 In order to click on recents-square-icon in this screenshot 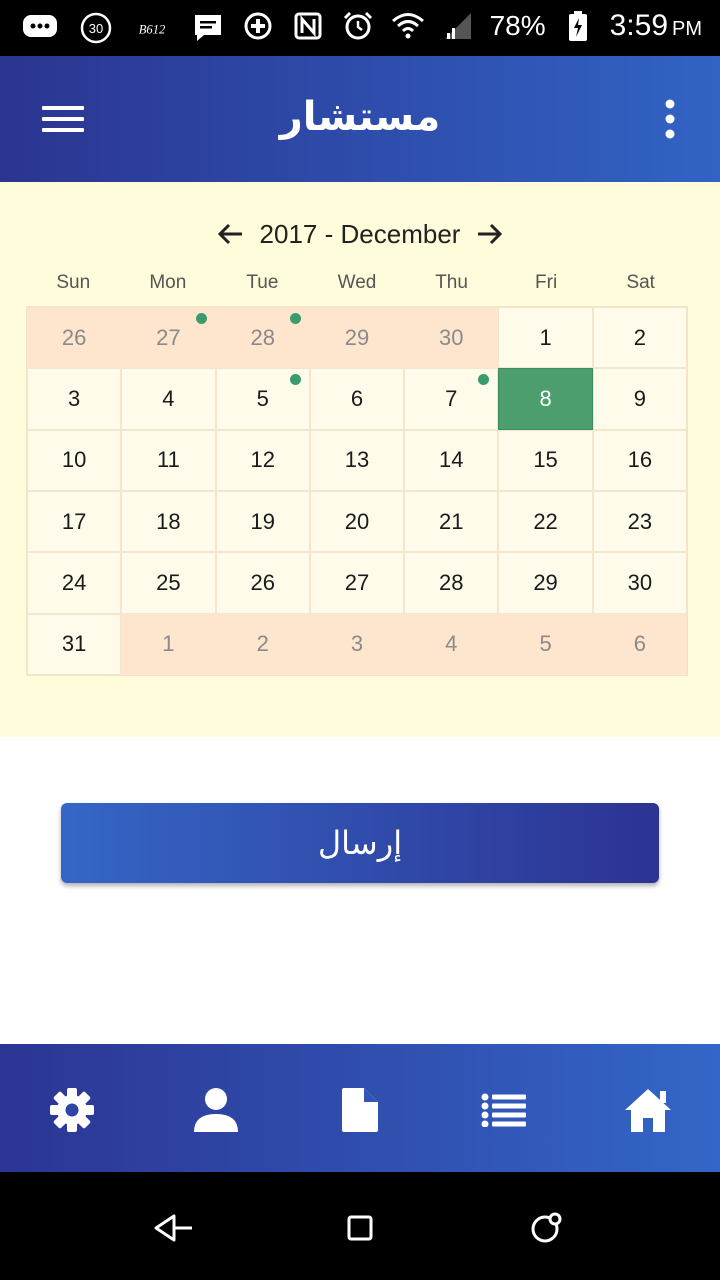, I will do `click(360, 1228)`.